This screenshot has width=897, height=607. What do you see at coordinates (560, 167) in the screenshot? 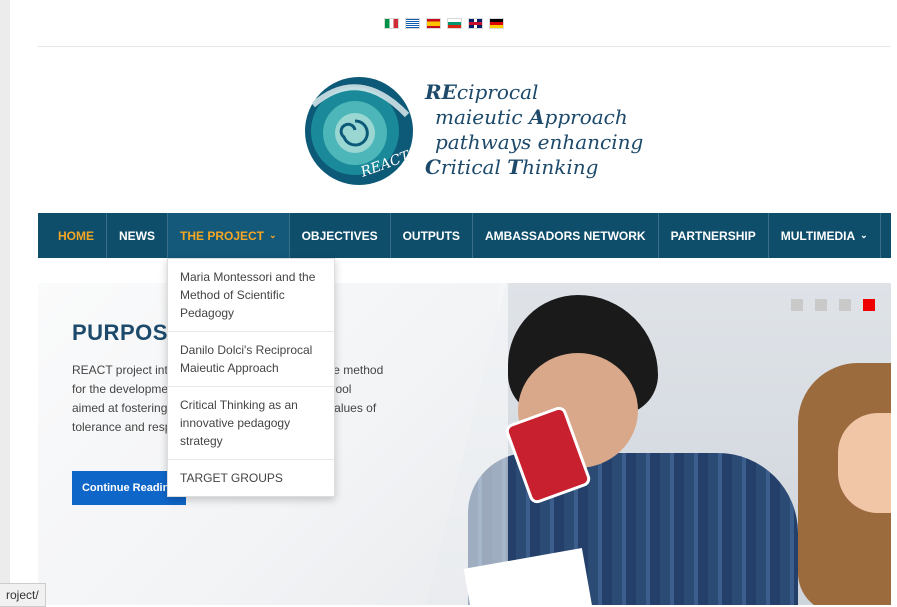
I see `logo-text: hinking` at bounding box center [560, 167].